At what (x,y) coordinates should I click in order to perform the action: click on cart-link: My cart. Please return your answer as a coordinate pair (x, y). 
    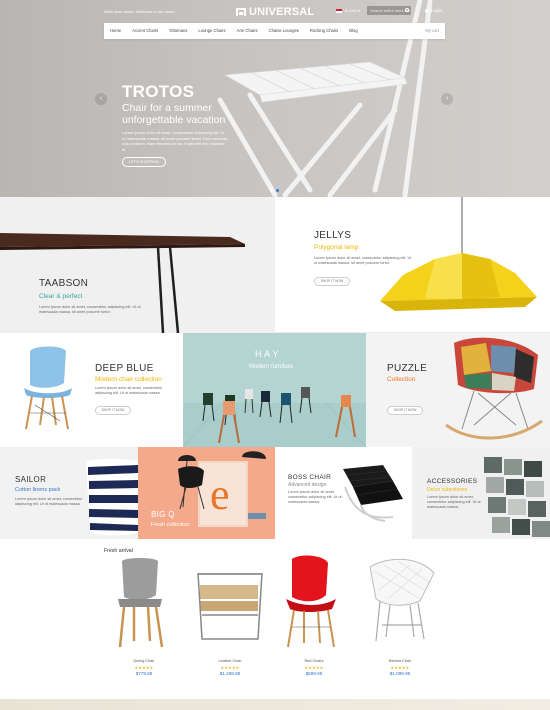
    Looking at the image, I should click on (432, 30).